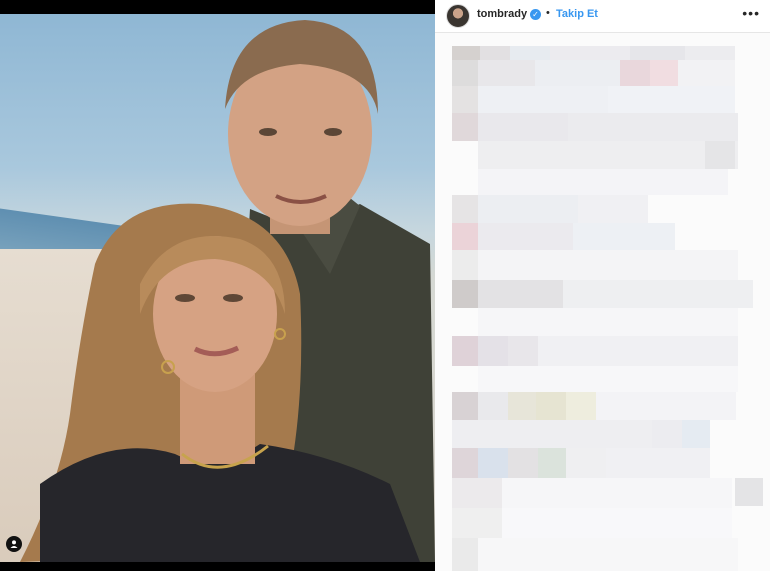  I want to click on user-tag-icon, so click(14, 544).